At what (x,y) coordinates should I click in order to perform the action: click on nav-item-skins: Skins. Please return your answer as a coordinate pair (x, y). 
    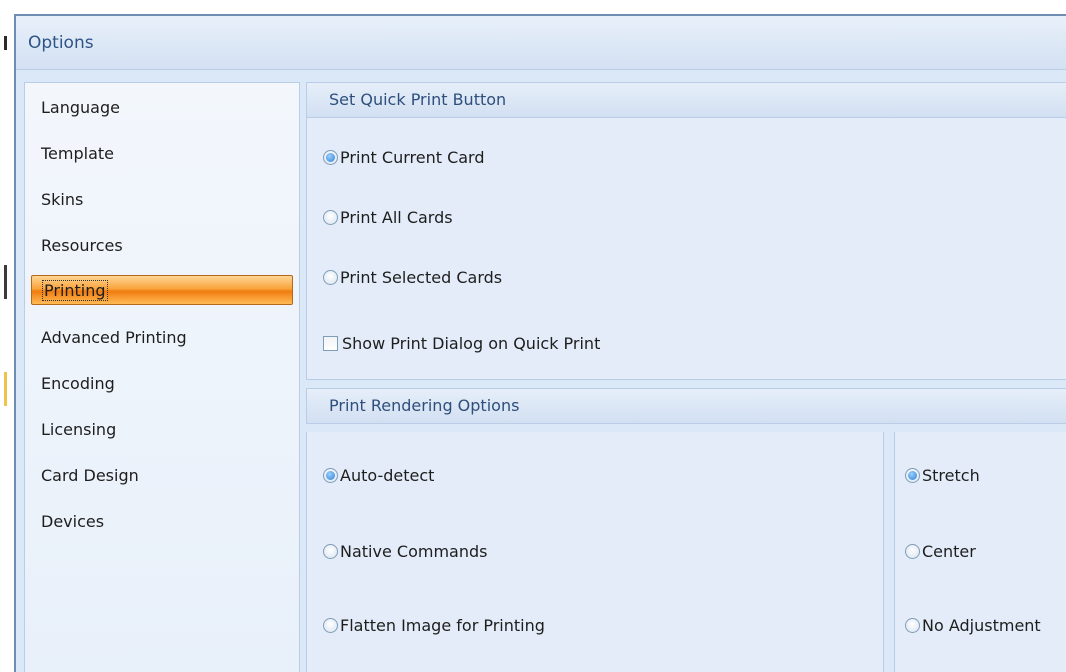
    Looking at the image, I should click on (162, 200).